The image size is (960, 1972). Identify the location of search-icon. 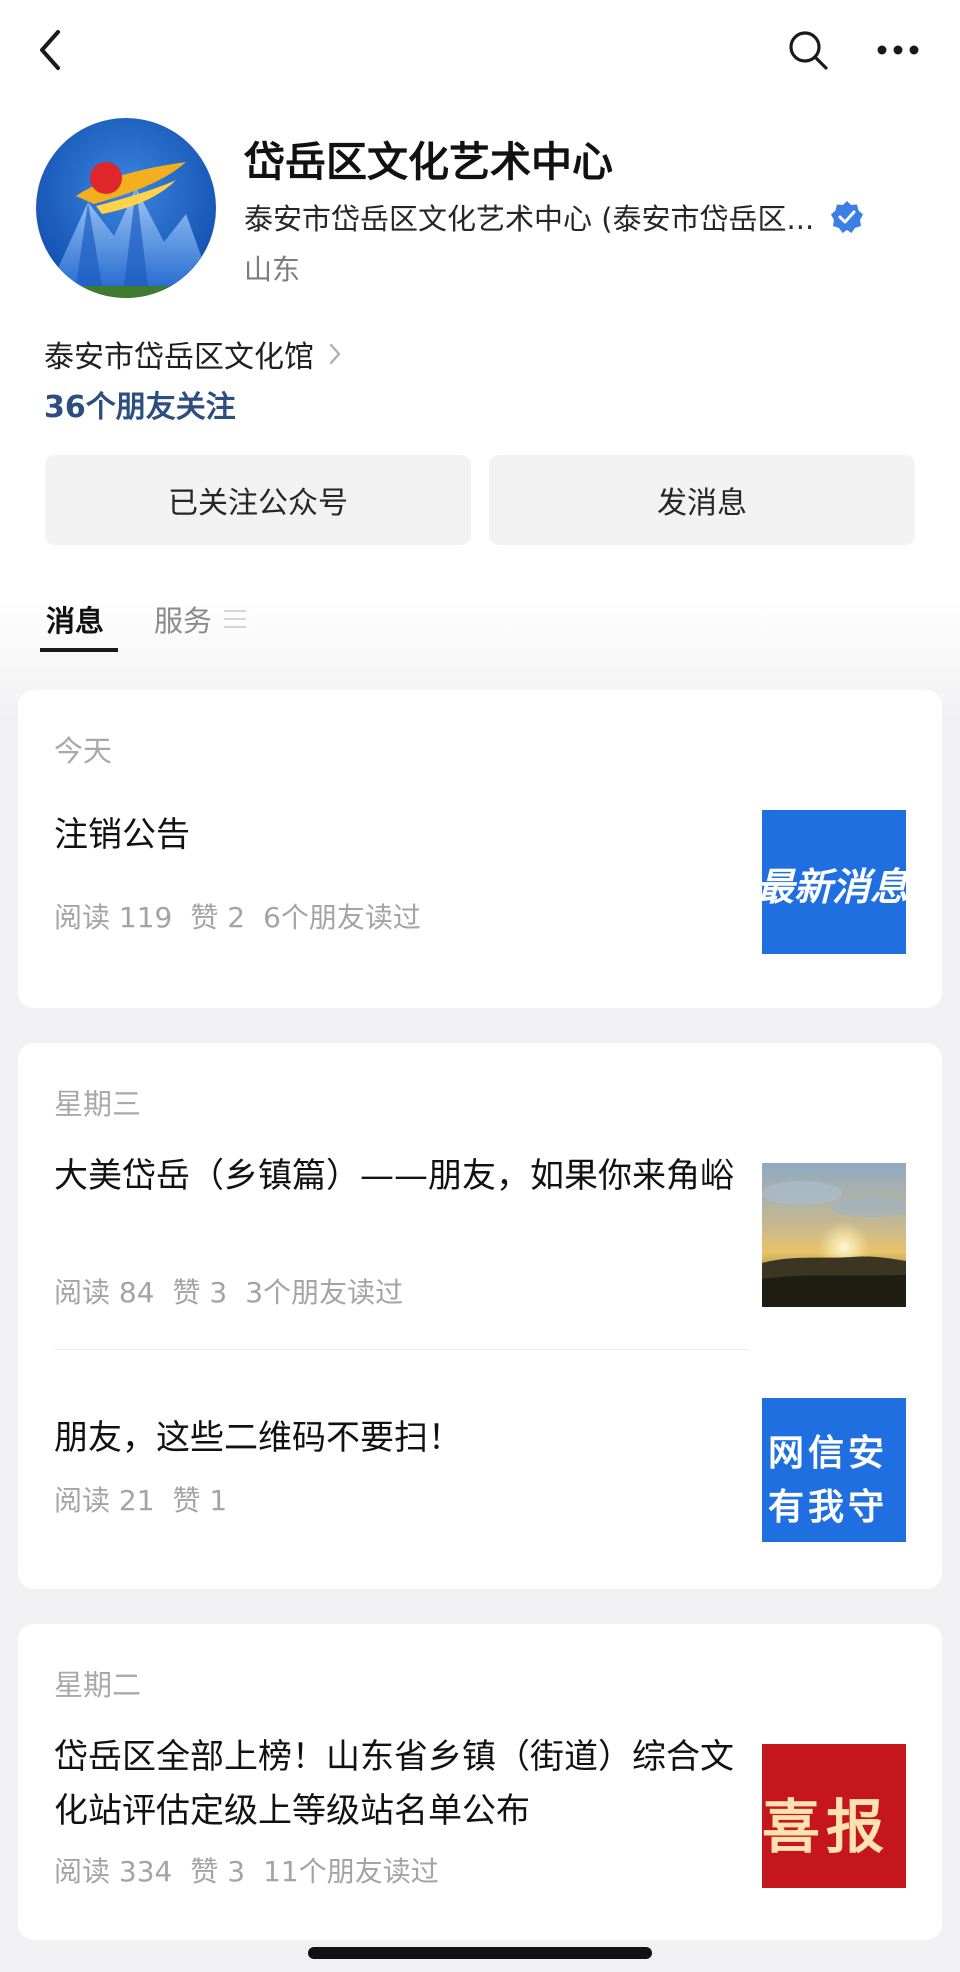
(808, 50).